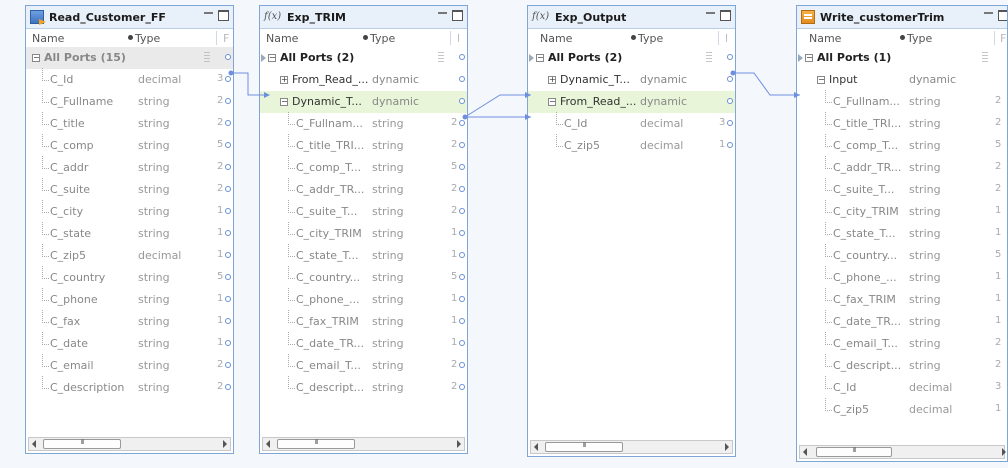 The image size is (1008, 468). I want to click on port-row: C_Fullnam... string 2, so click(902, 101).